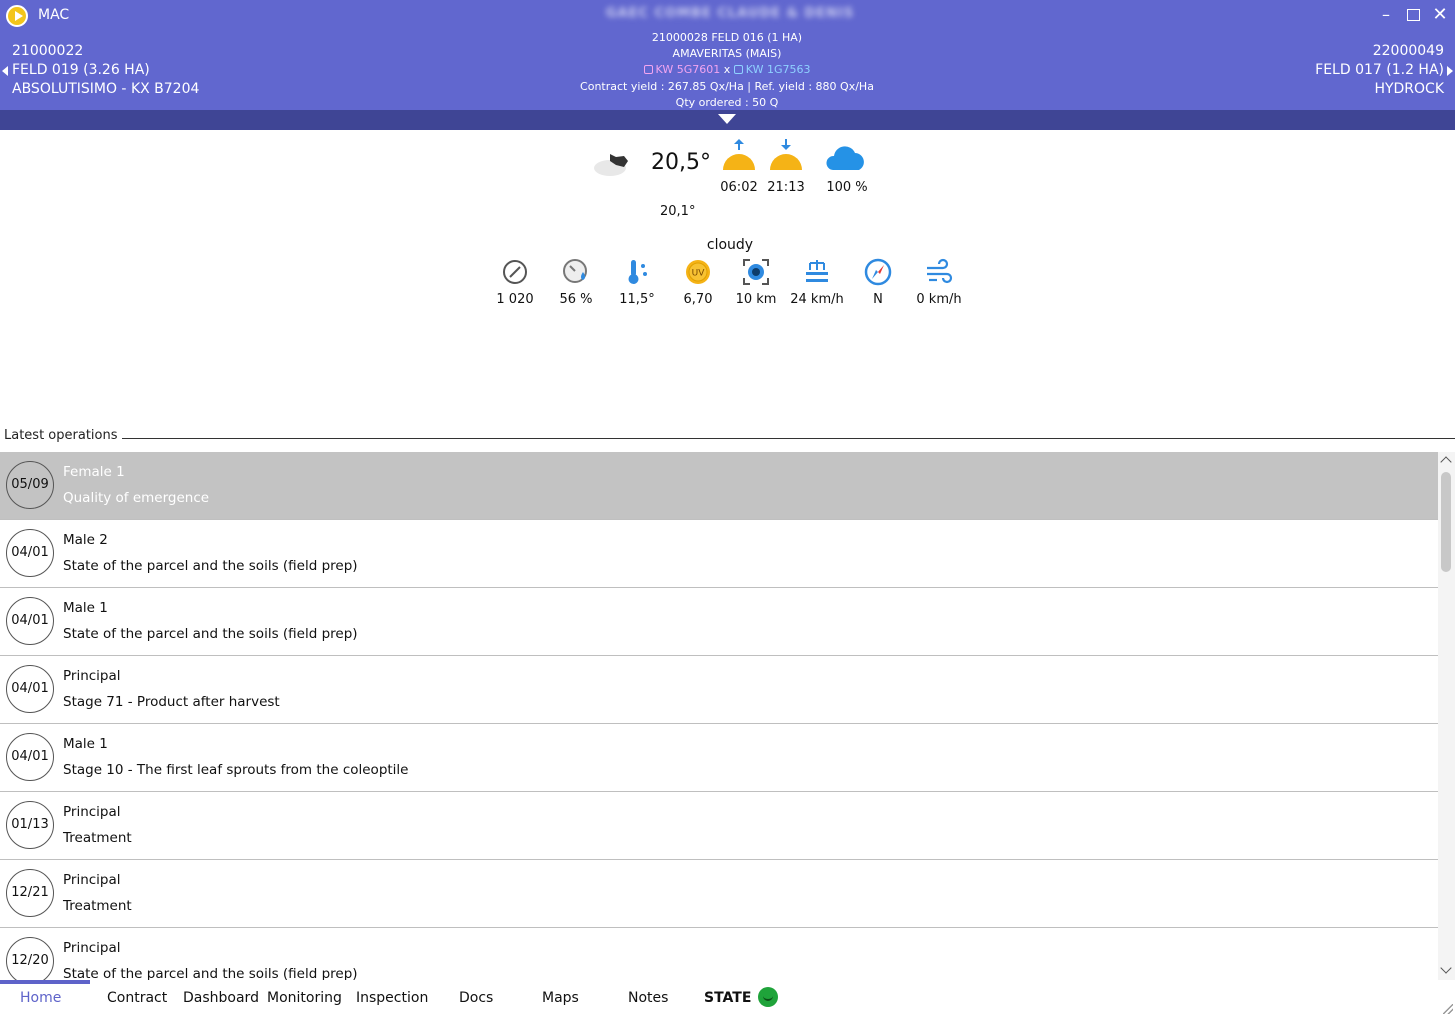  What do you see at coordinates (1386, 15) in the screenshot?
I see `minimize-button: –` at bounding box center [1386, 15].